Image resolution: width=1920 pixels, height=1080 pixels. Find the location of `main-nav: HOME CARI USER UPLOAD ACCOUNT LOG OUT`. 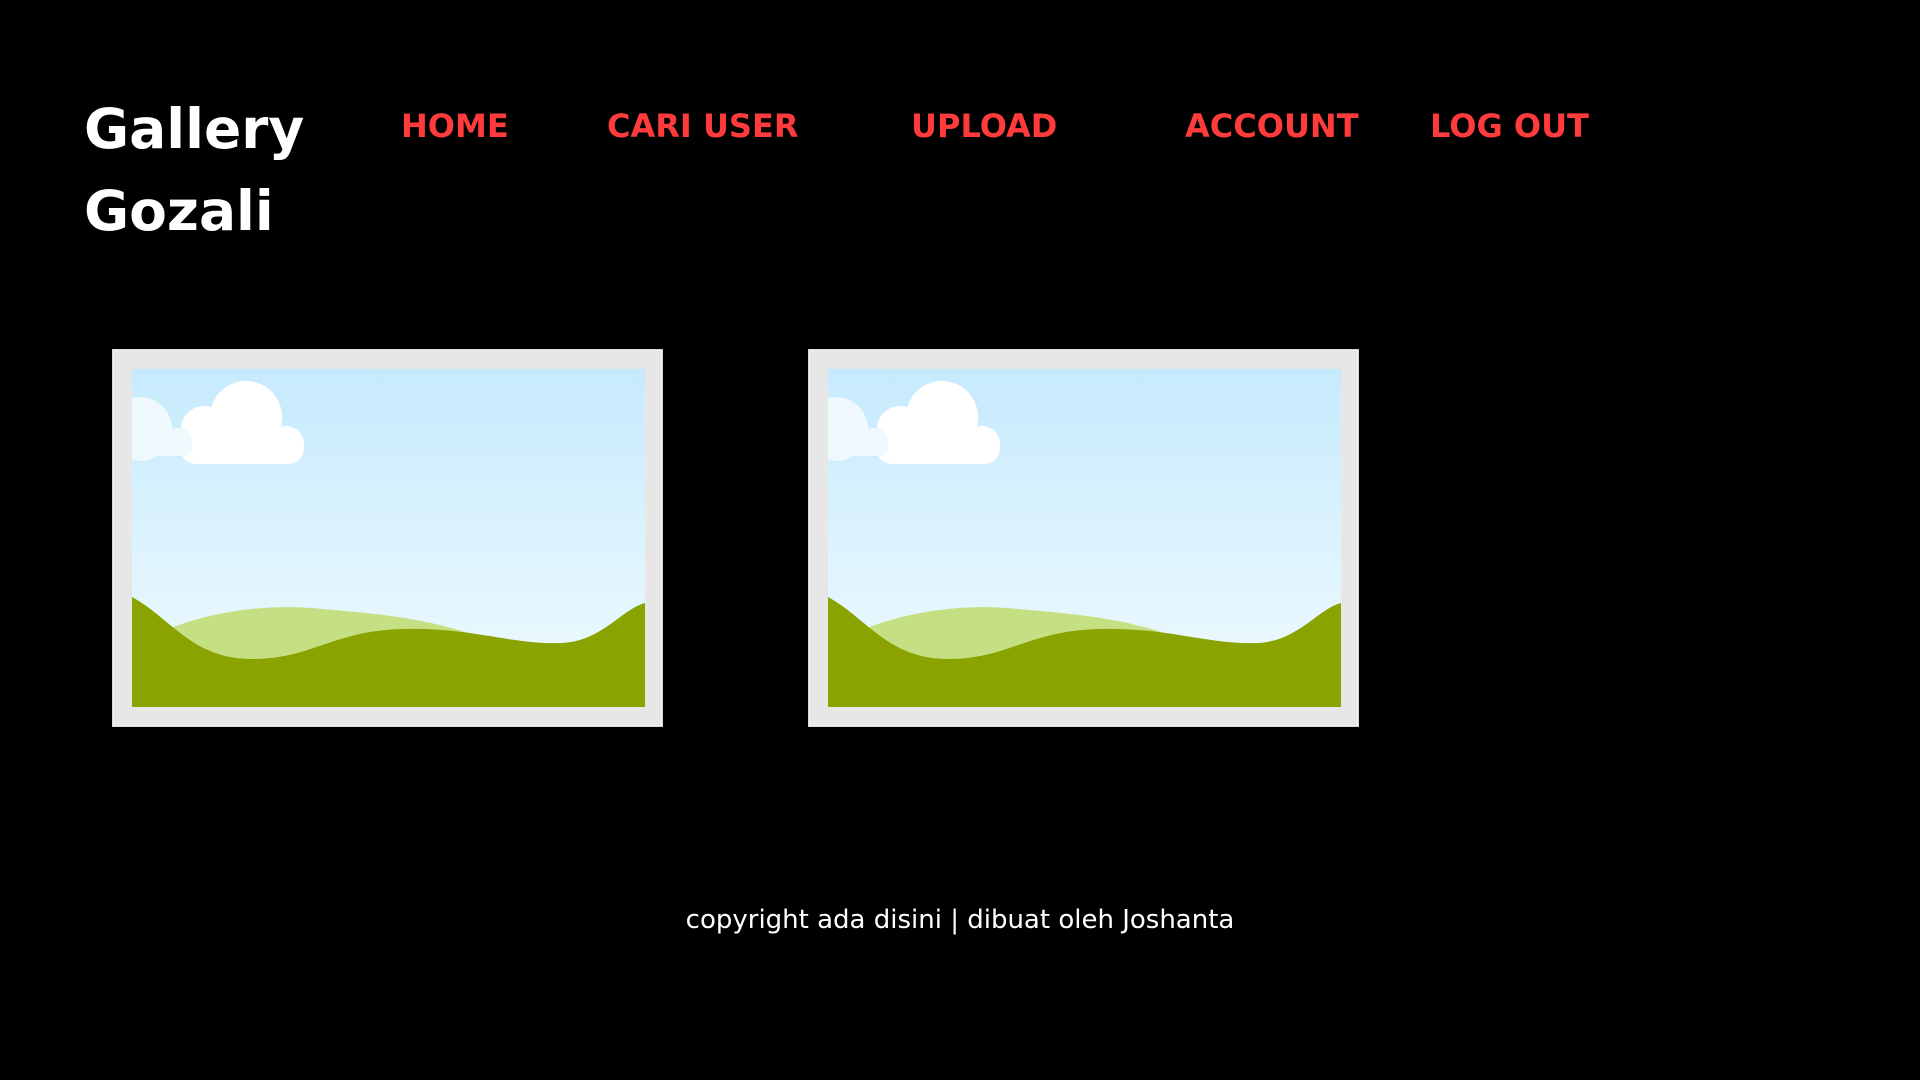

main-nav: HOME CARI USER UPLOAD ACCOUNT LOG OUT is located at coordinates (960, 126).